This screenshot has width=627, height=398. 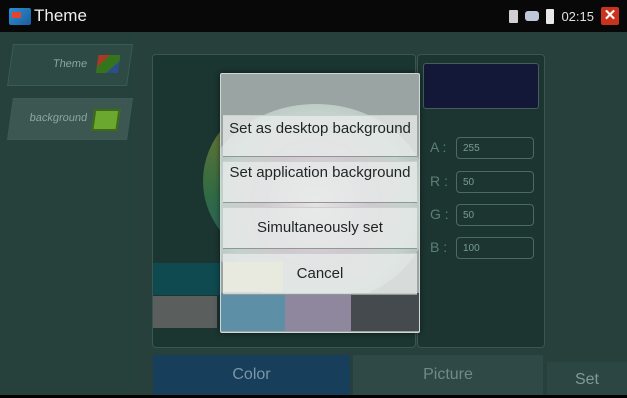 I want to click on color-preview, so click(x=481, y=86).